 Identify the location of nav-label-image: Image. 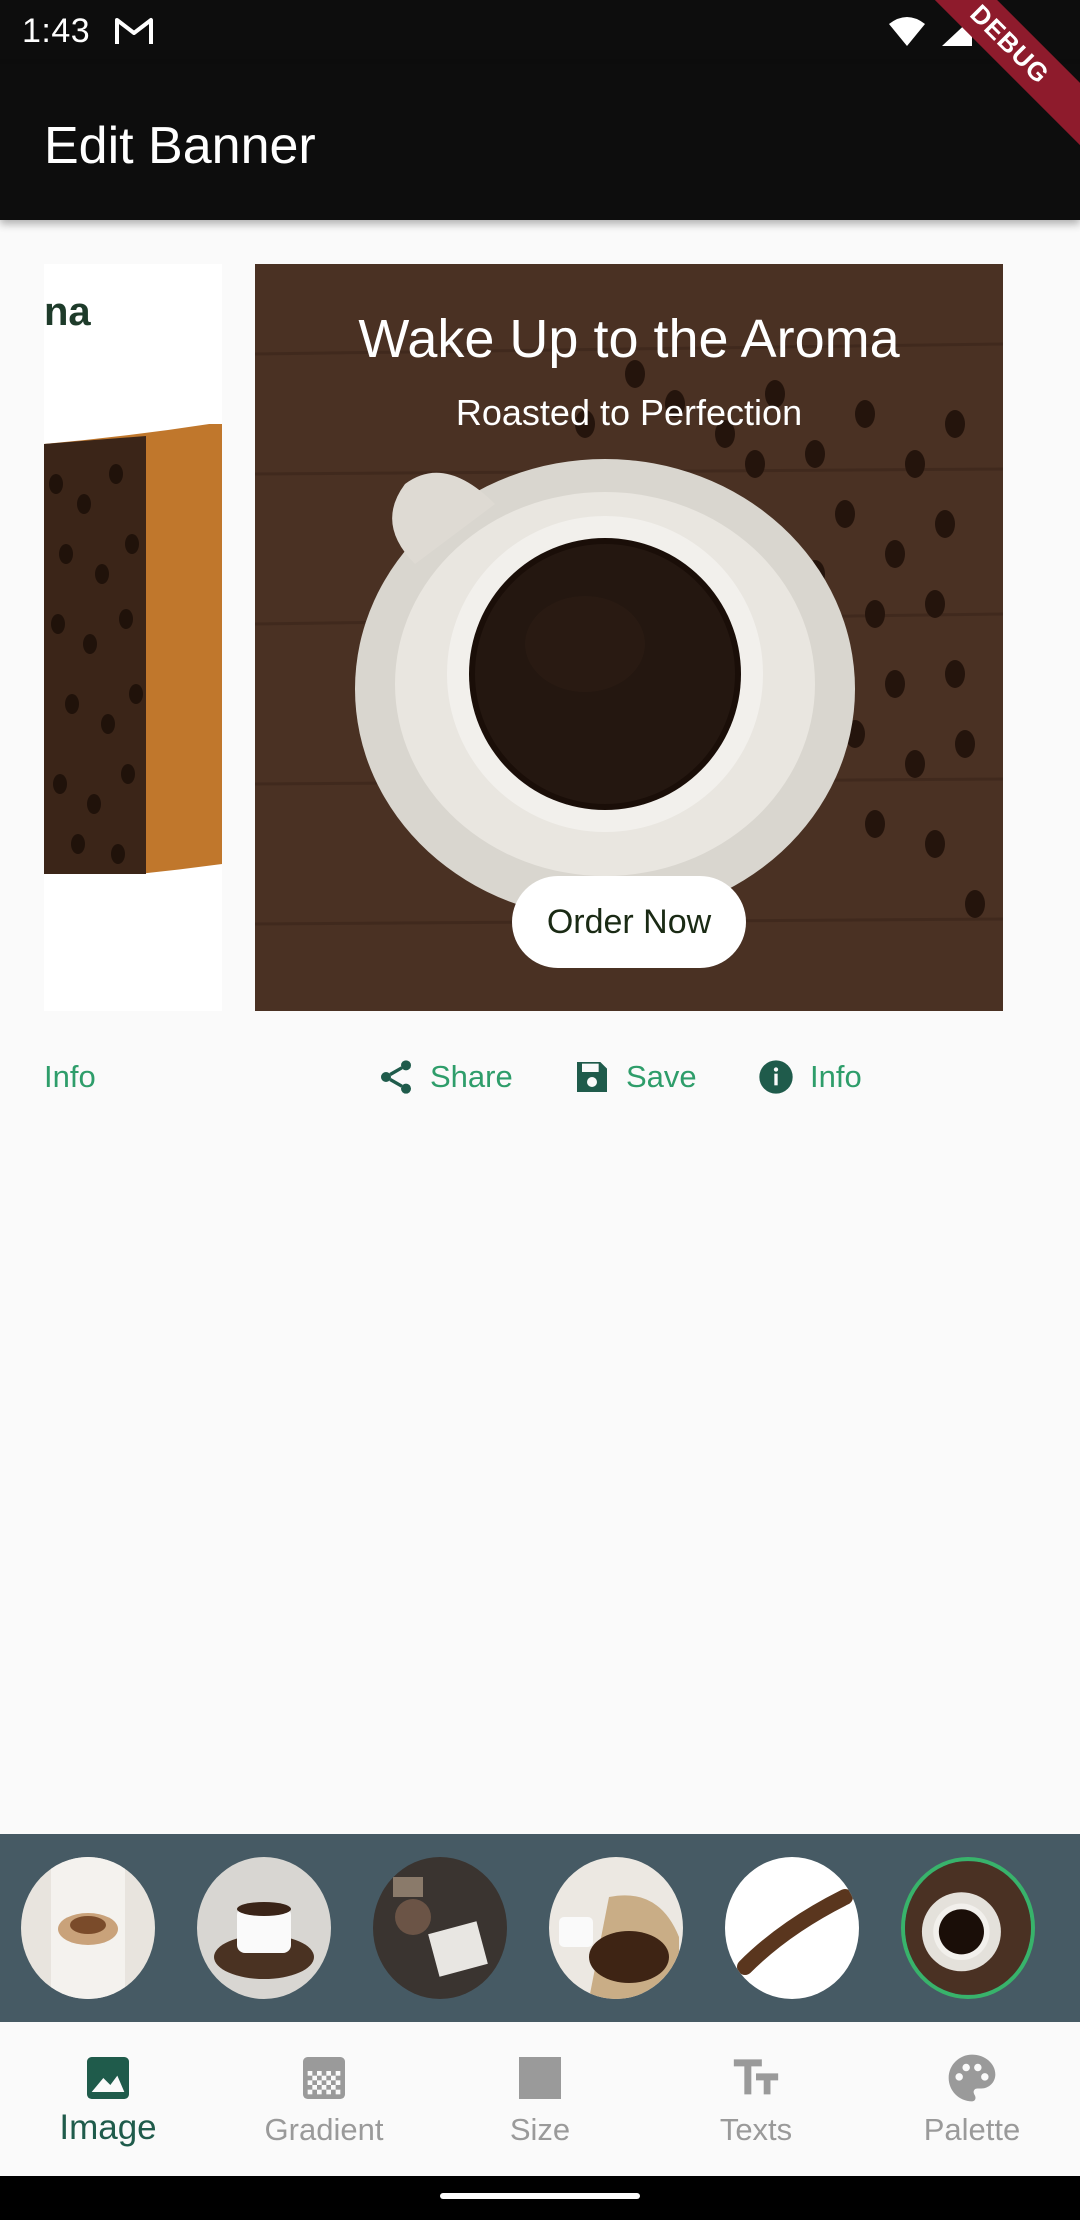
(108, 2127).